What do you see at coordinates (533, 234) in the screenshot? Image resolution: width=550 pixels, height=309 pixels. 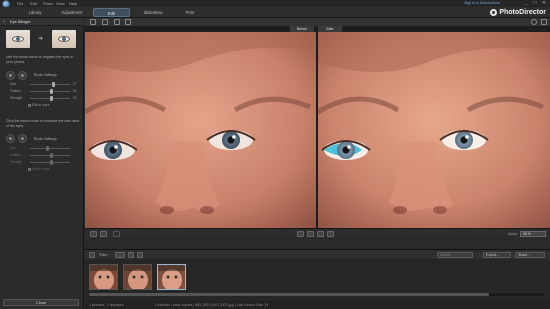 I see `zoom-select: 95 %` at bounding box center [533, 234].